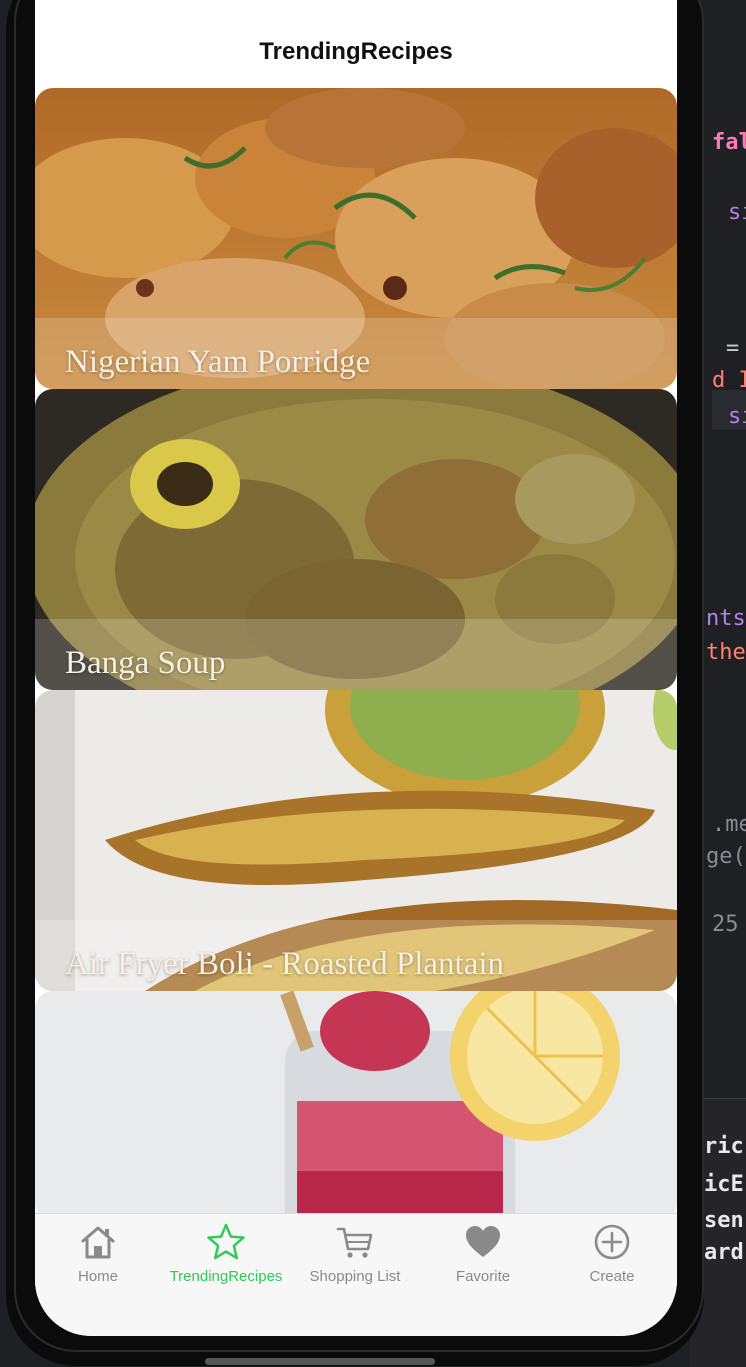 The image size is (746, 1367). Describe the element at coordinates (285, 964) in the screenshot. I see `recipe-name: Air Fryer Boli - Roasted Plantain` at that location.